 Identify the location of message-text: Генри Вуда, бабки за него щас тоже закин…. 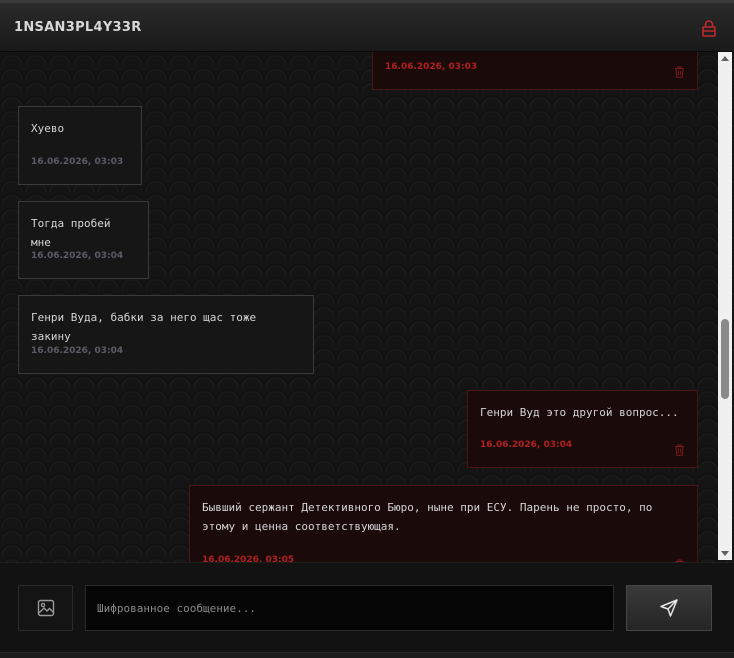
(147, 327).